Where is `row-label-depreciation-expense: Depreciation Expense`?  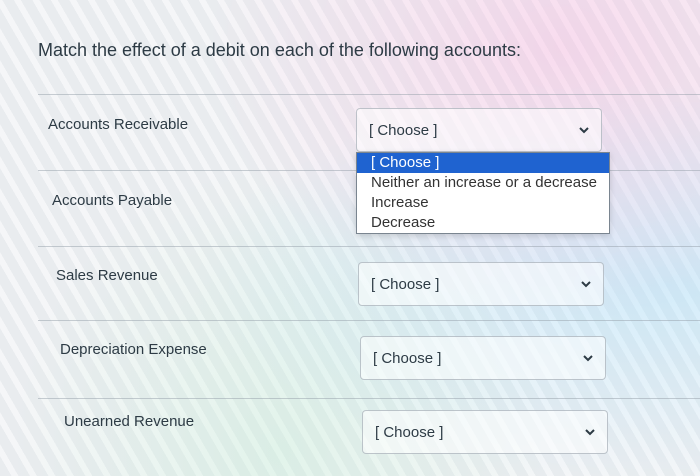 row-label-depreciation-expense: Depreciation Expense is located at coordinates (133, 349).